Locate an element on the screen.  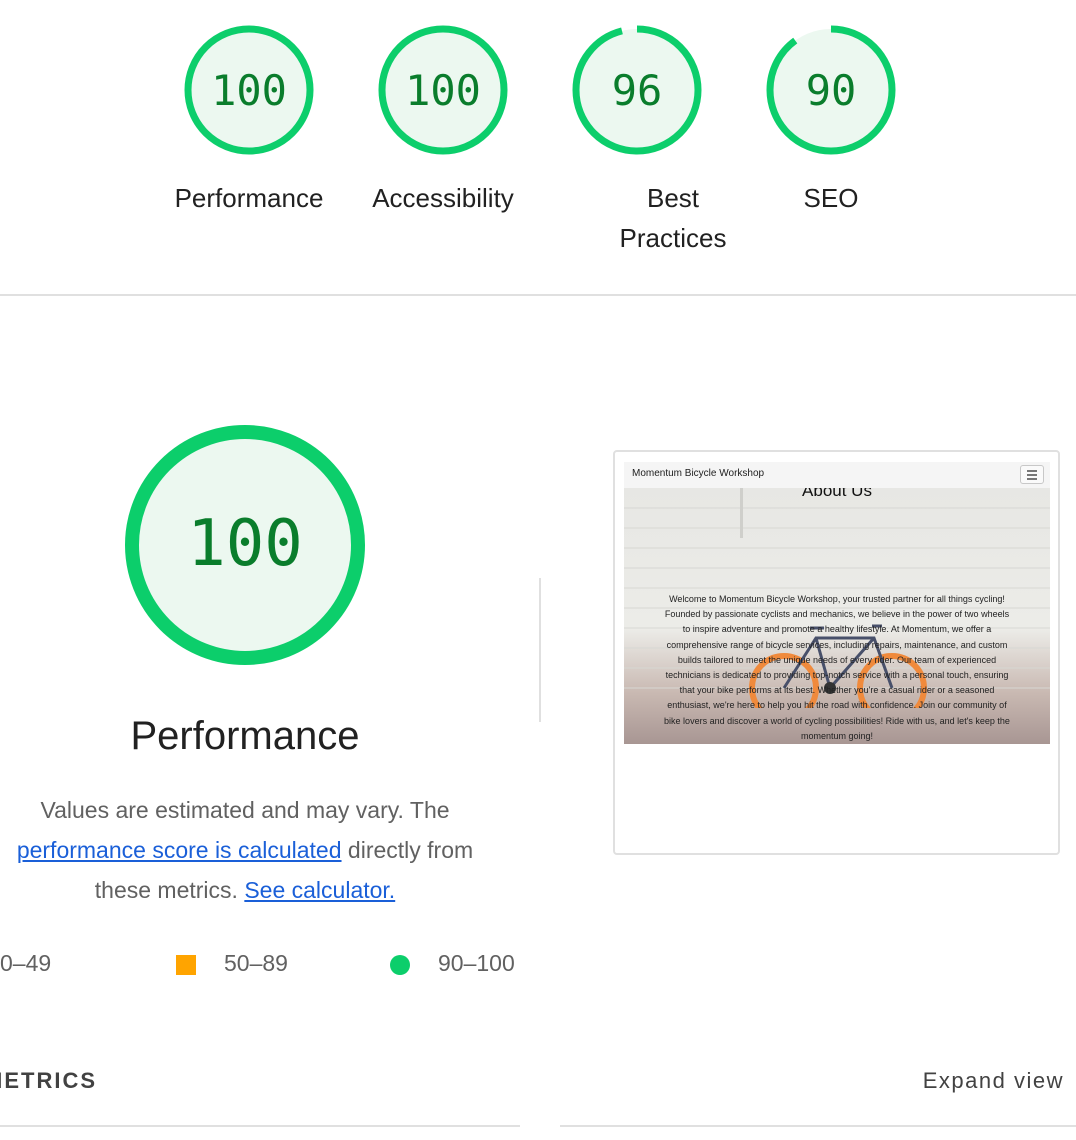
vertical-separator is located at coordinates (540, 650).